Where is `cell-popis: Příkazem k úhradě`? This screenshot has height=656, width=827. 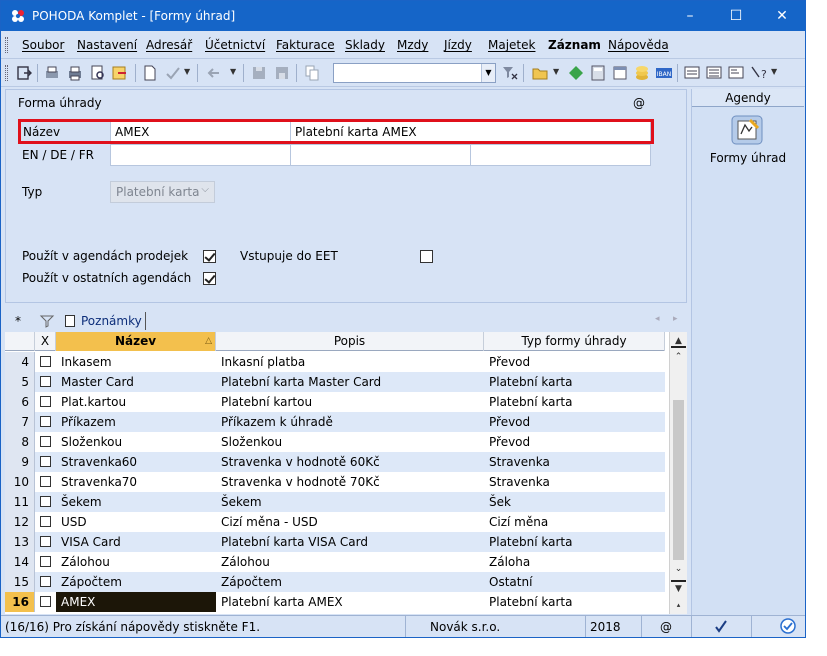 cell-popis: Příkazem k úhradě is located at coordinates (350, 422).